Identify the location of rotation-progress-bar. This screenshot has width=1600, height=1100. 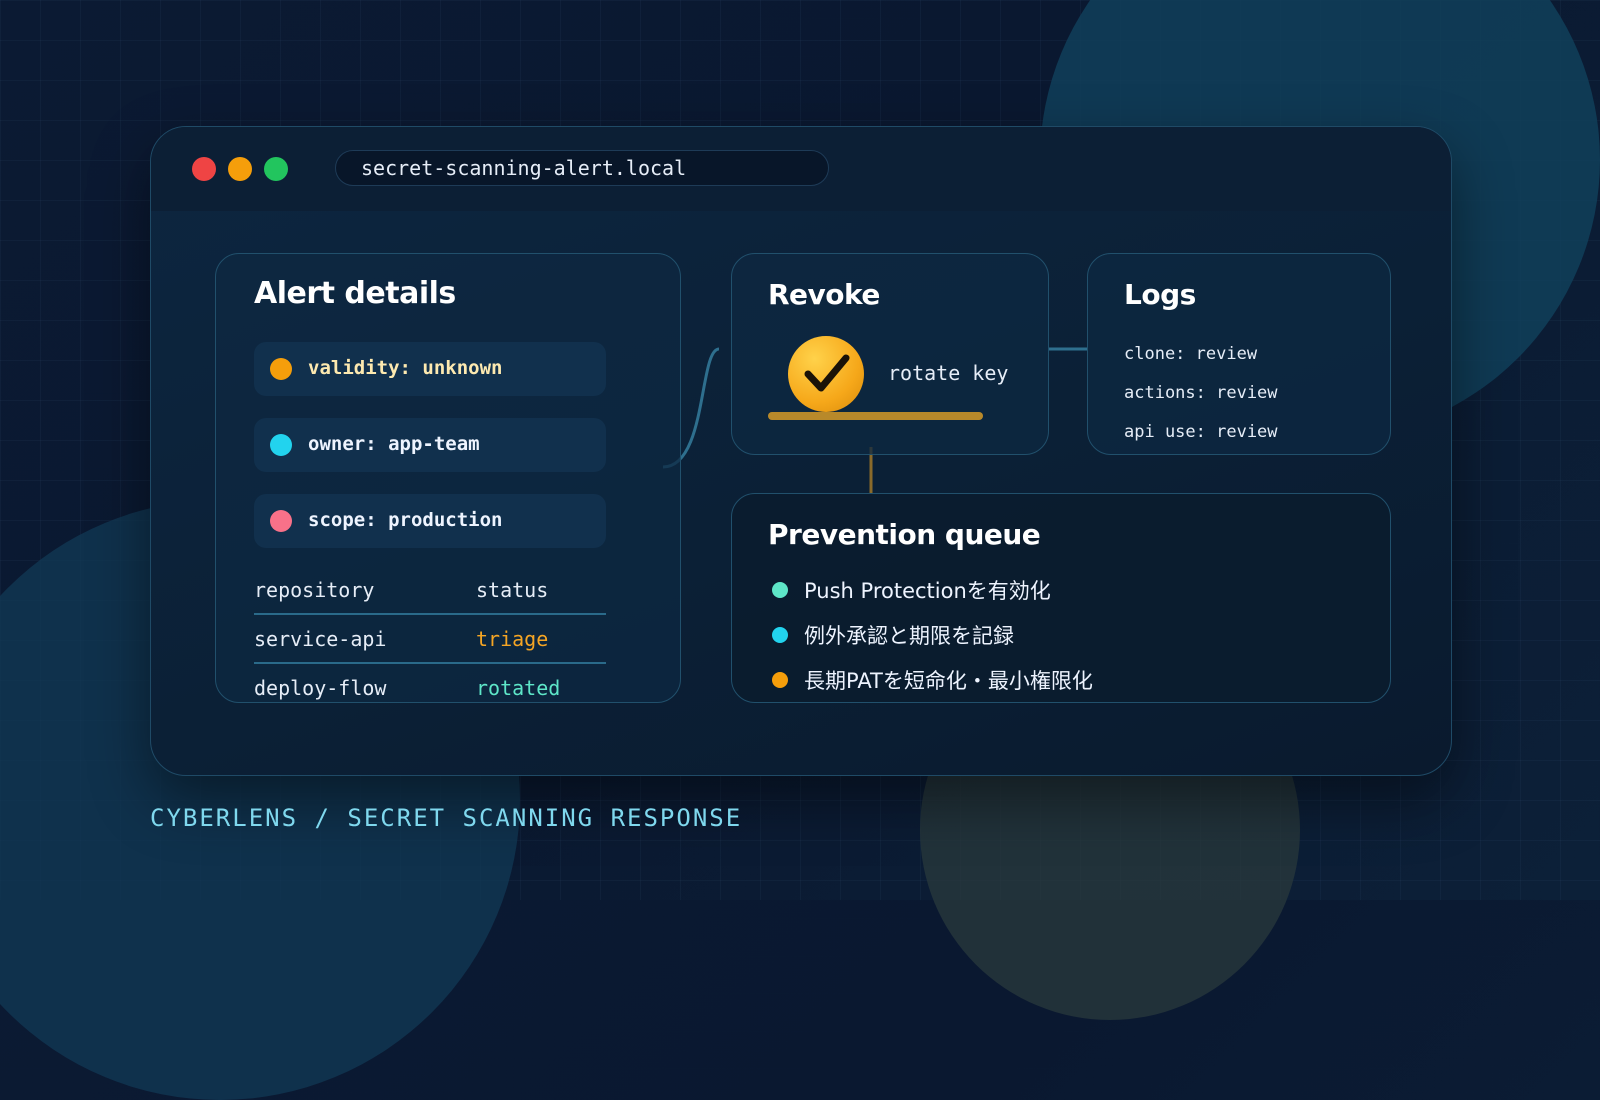
(875, 416).